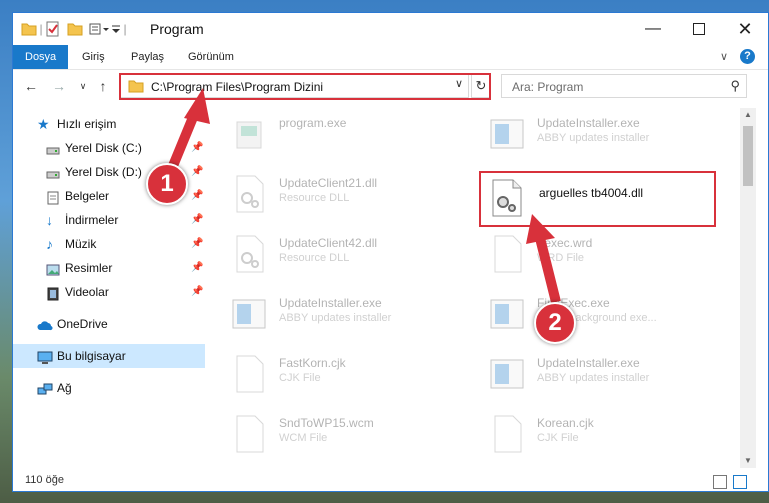 The width and height of the screenshot is (769, 503). What do you see at coordinates (100, 29) in the screenshot?
I see `customize-toolbar-icon` at bounding box center [100, 29].